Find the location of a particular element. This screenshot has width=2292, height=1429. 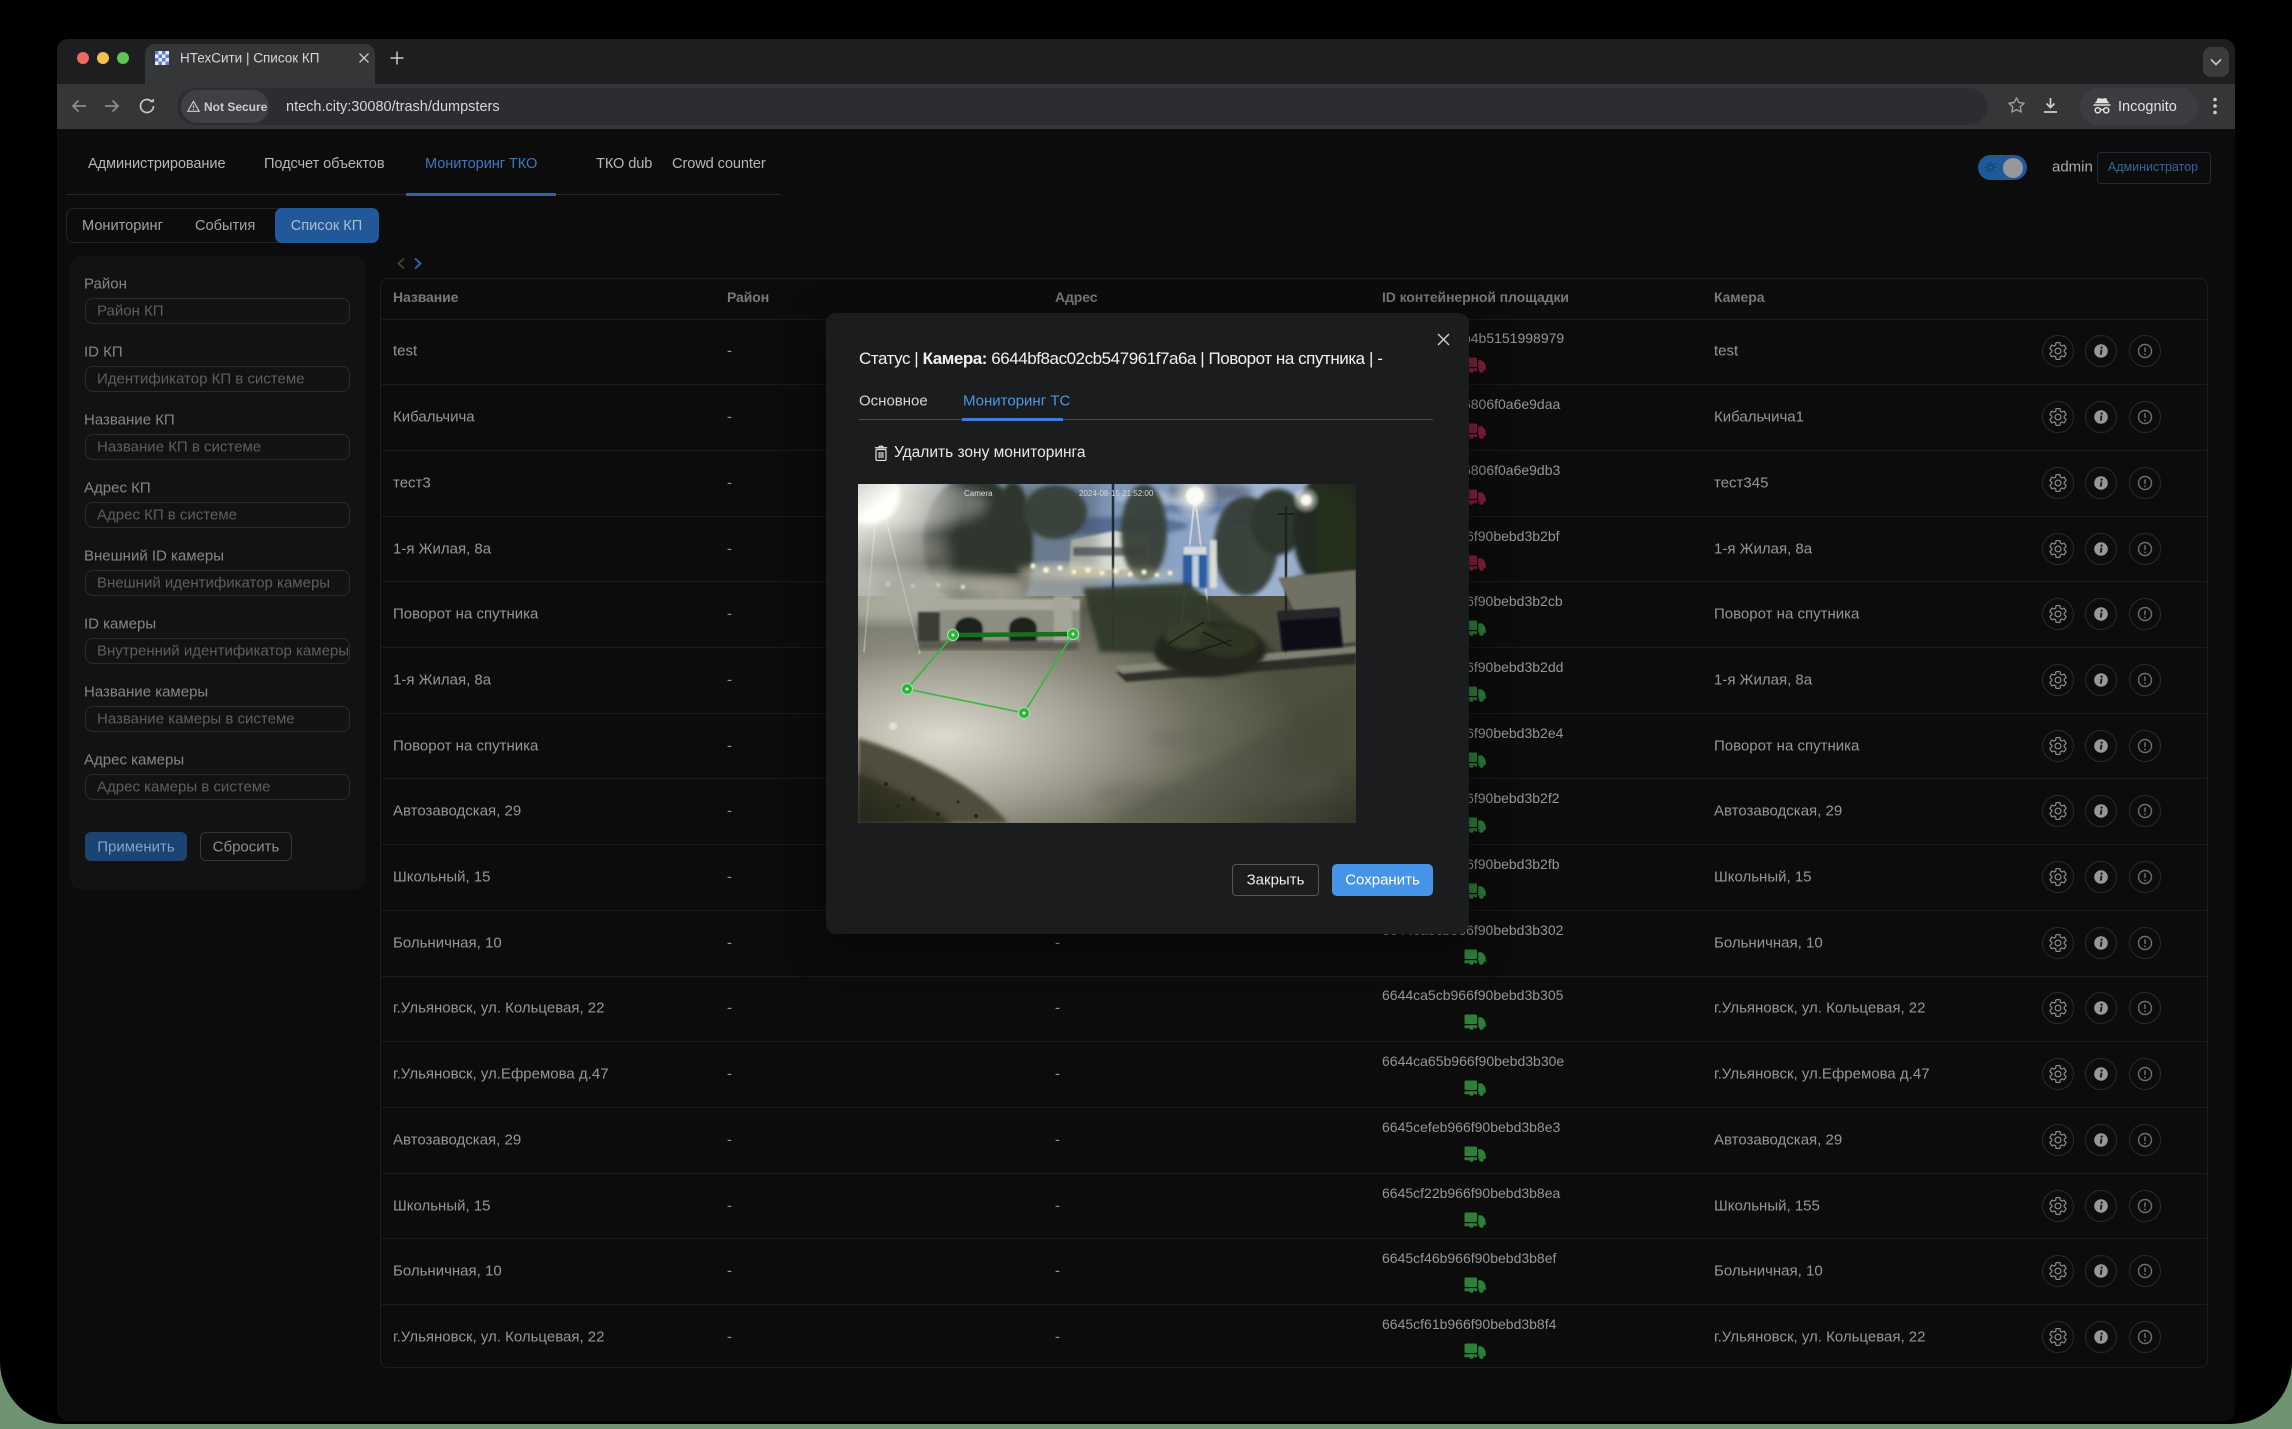

svg-text: Camera is located at coordinates (978, 493).